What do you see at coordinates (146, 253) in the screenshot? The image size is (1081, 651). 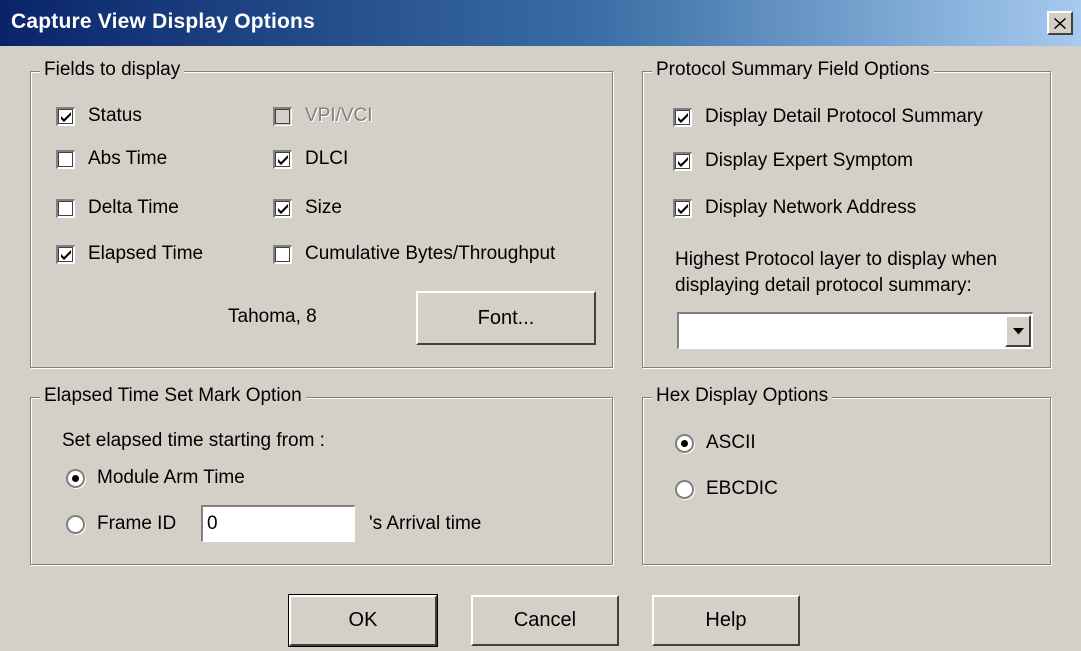 I see `checkbox-label: Elapsed Time` at bounding box center [146, 253].